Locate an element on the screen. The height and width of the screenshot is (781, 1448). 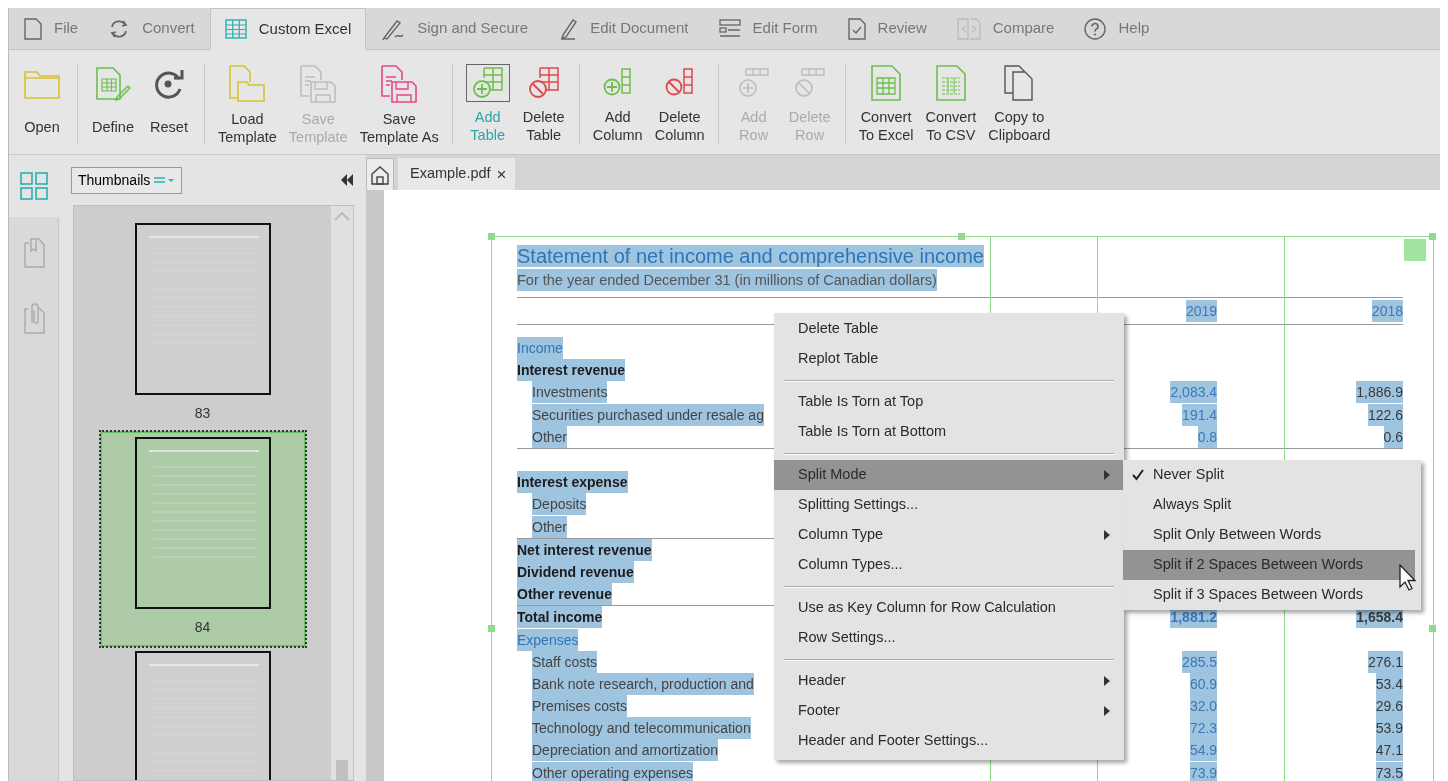
scrollbar-thumb is located at coordinates (342, 770).